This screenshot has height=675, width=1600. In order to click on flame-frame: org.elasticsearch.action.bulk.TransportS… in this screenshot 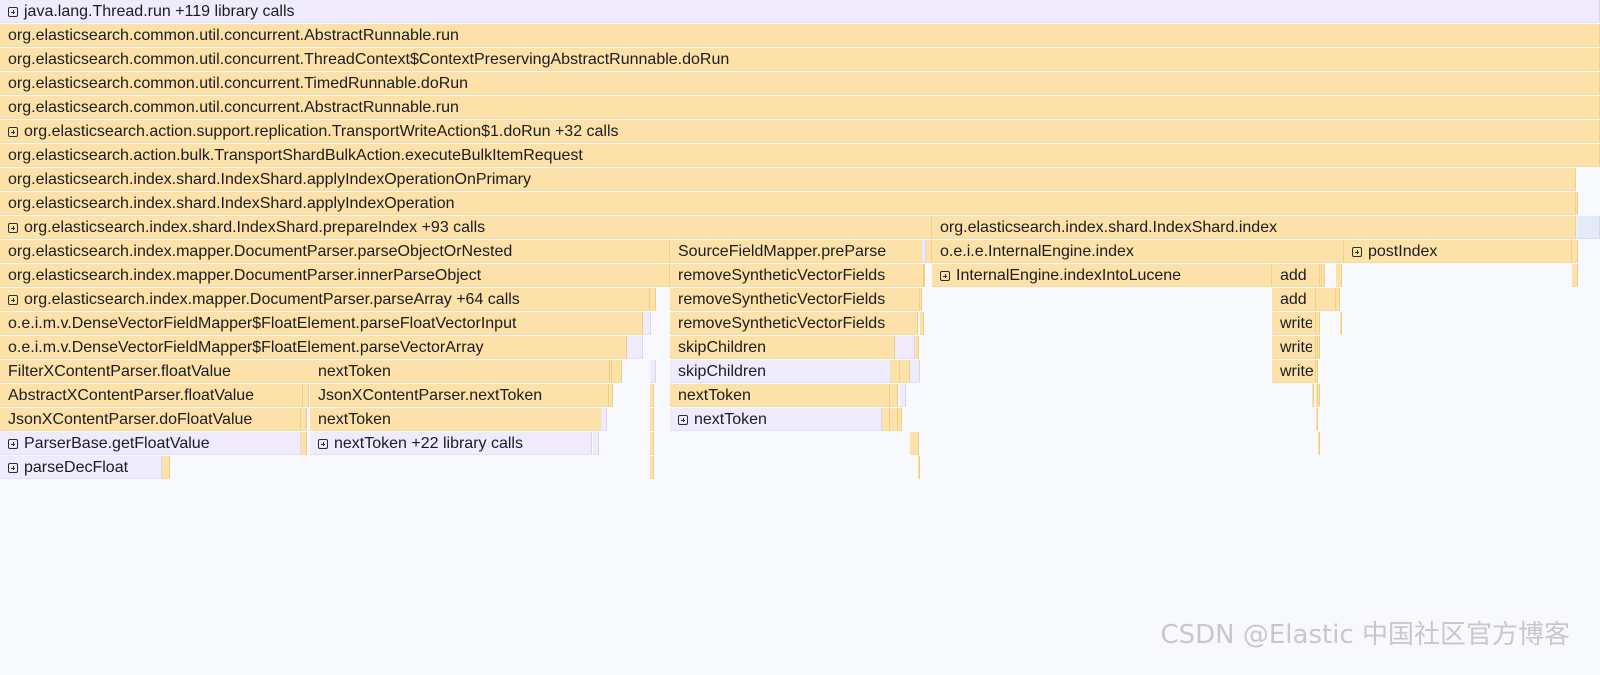, I will do `click(800, 155)`.